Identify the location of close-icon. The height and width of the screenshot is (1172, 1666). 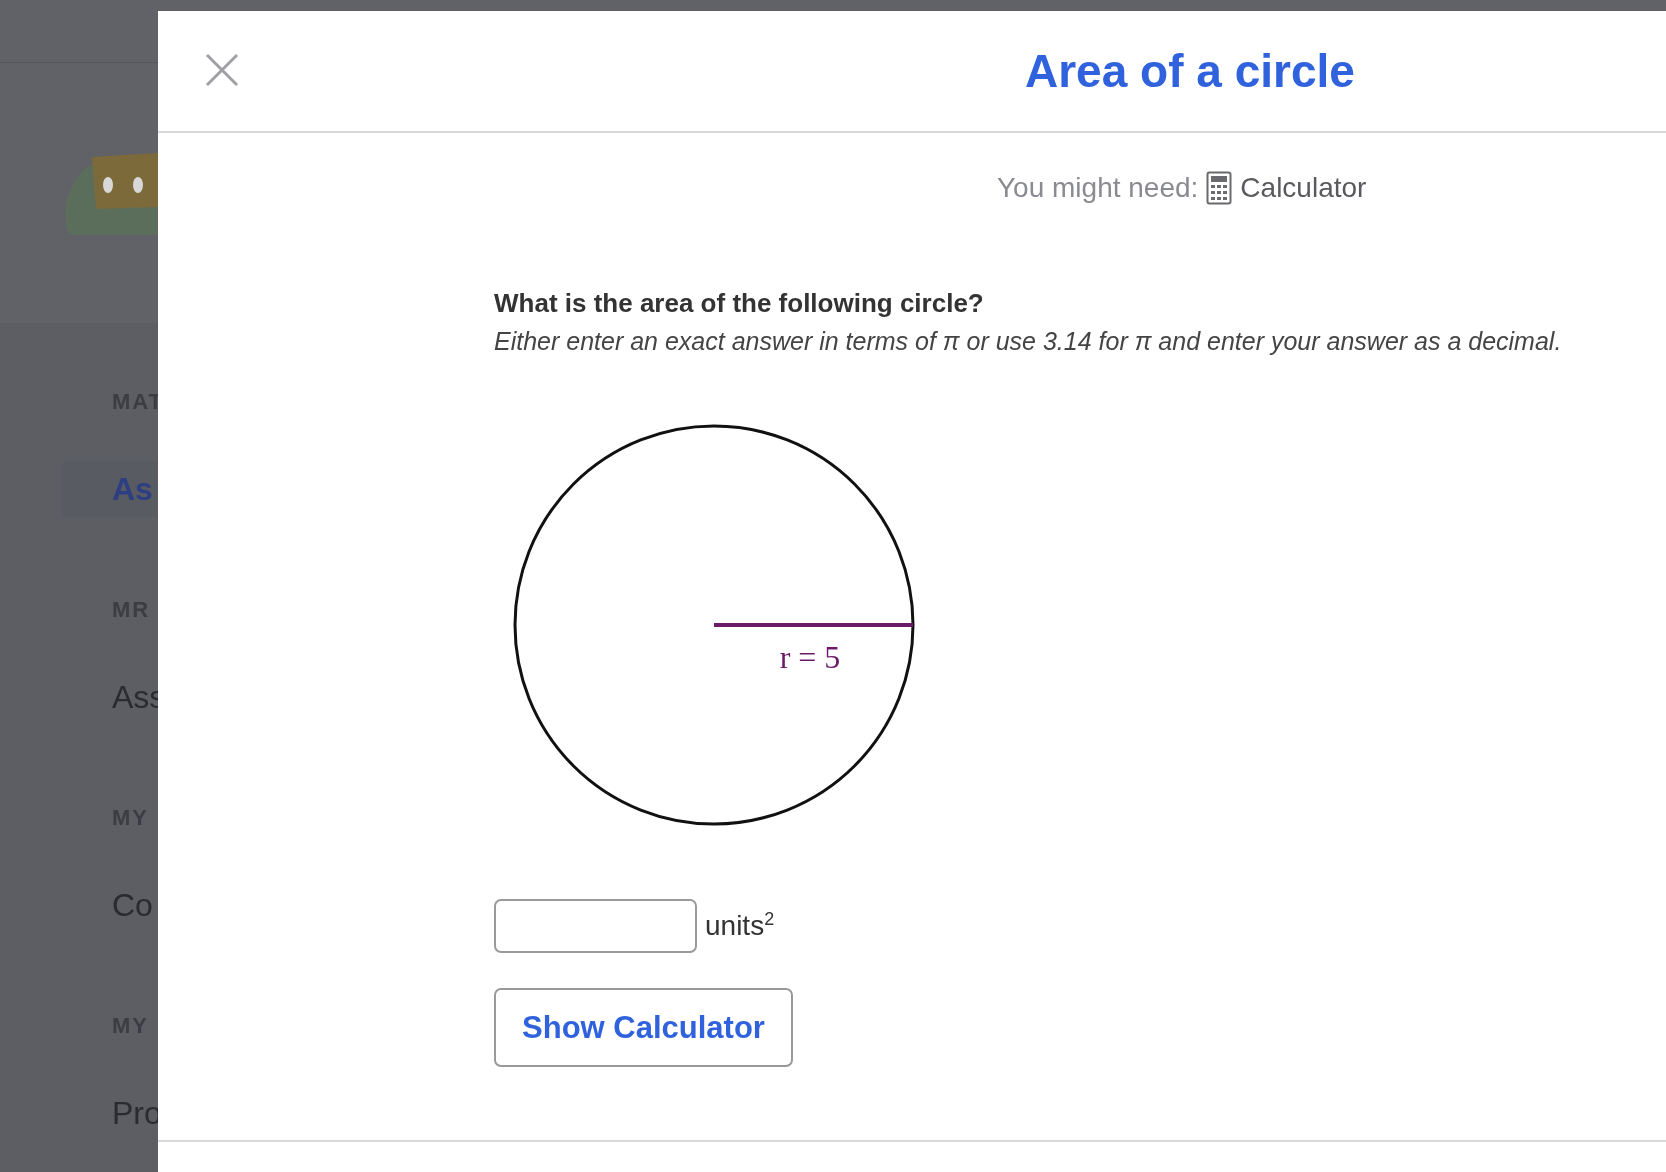
(222, 70).